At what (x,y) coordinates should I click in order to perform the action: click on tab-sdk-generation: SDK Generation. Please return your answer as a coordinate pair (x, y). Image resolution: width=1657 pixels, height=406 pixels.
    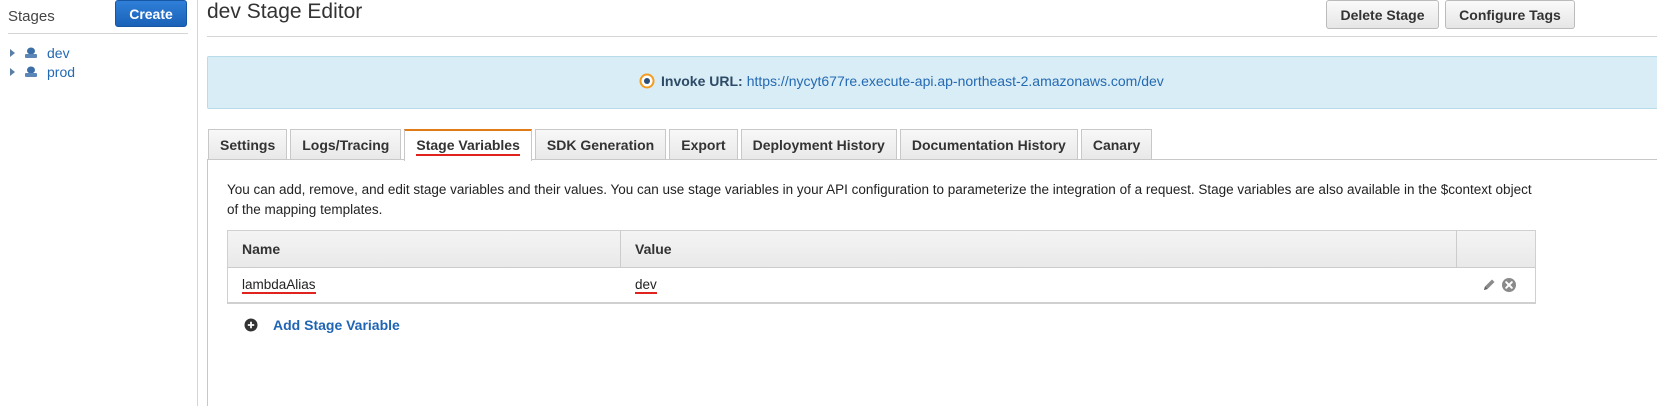
    Looking at the image, I should click on (600, 144).